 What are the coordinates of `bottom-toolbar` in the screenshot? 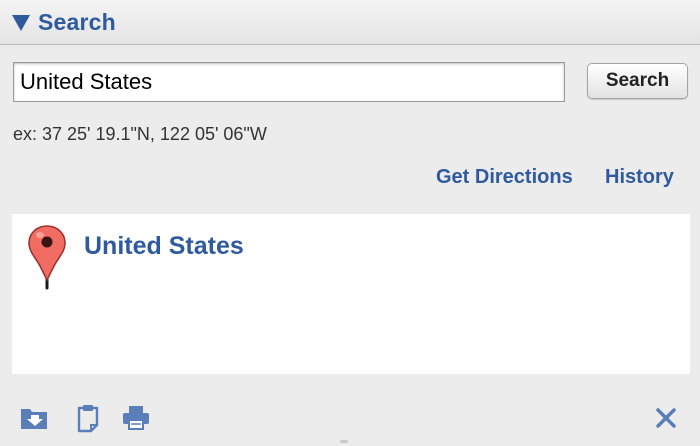 It's located at (350, 418).